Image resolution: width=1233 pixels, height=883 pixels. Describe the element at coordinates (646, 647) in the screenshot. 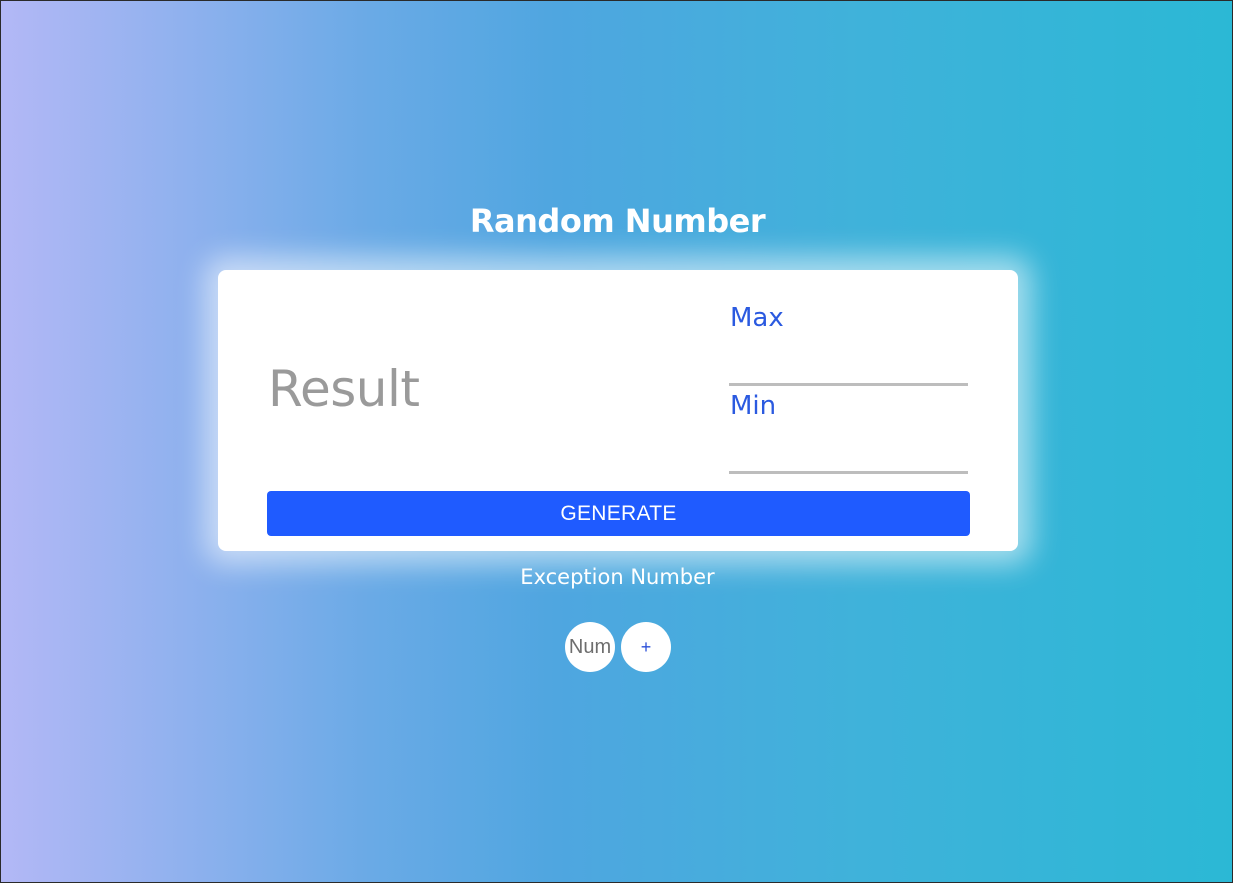

I see `add-exception-button: +` at that location.